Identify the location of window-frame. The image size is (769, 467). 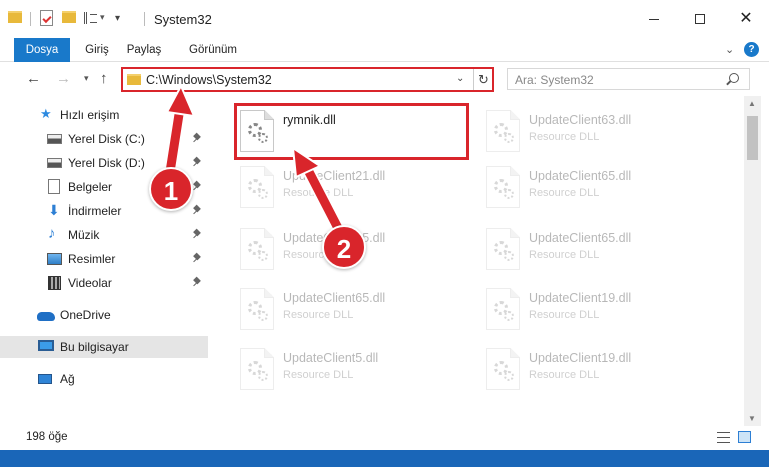
(384, 458).